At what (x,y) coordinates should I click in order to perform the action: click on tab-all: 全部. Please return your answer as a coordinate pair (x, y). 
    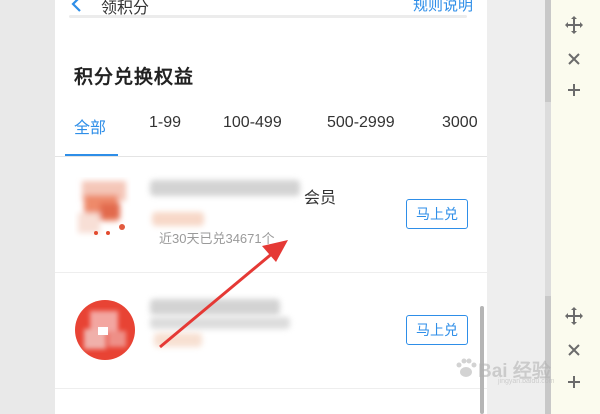
    Looking at the image, I should click on (90, 126).